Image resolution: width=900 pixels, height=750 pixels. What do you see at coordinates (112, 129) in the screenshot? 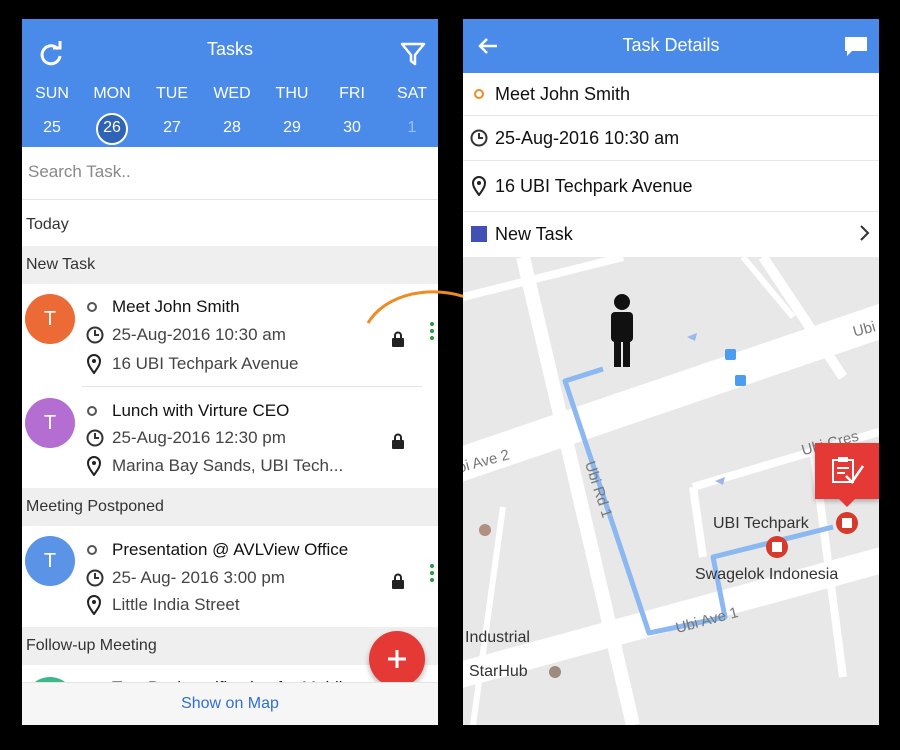
I see `day-date-selected: 26` at bounding box center [112, 129].